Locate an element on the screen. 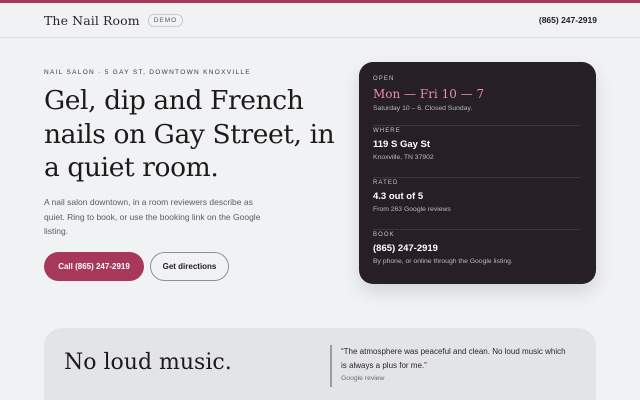 The image size is (640, 400). open-hours: Mon — Fri 10 — 7 is located at coordinates (429, 94).